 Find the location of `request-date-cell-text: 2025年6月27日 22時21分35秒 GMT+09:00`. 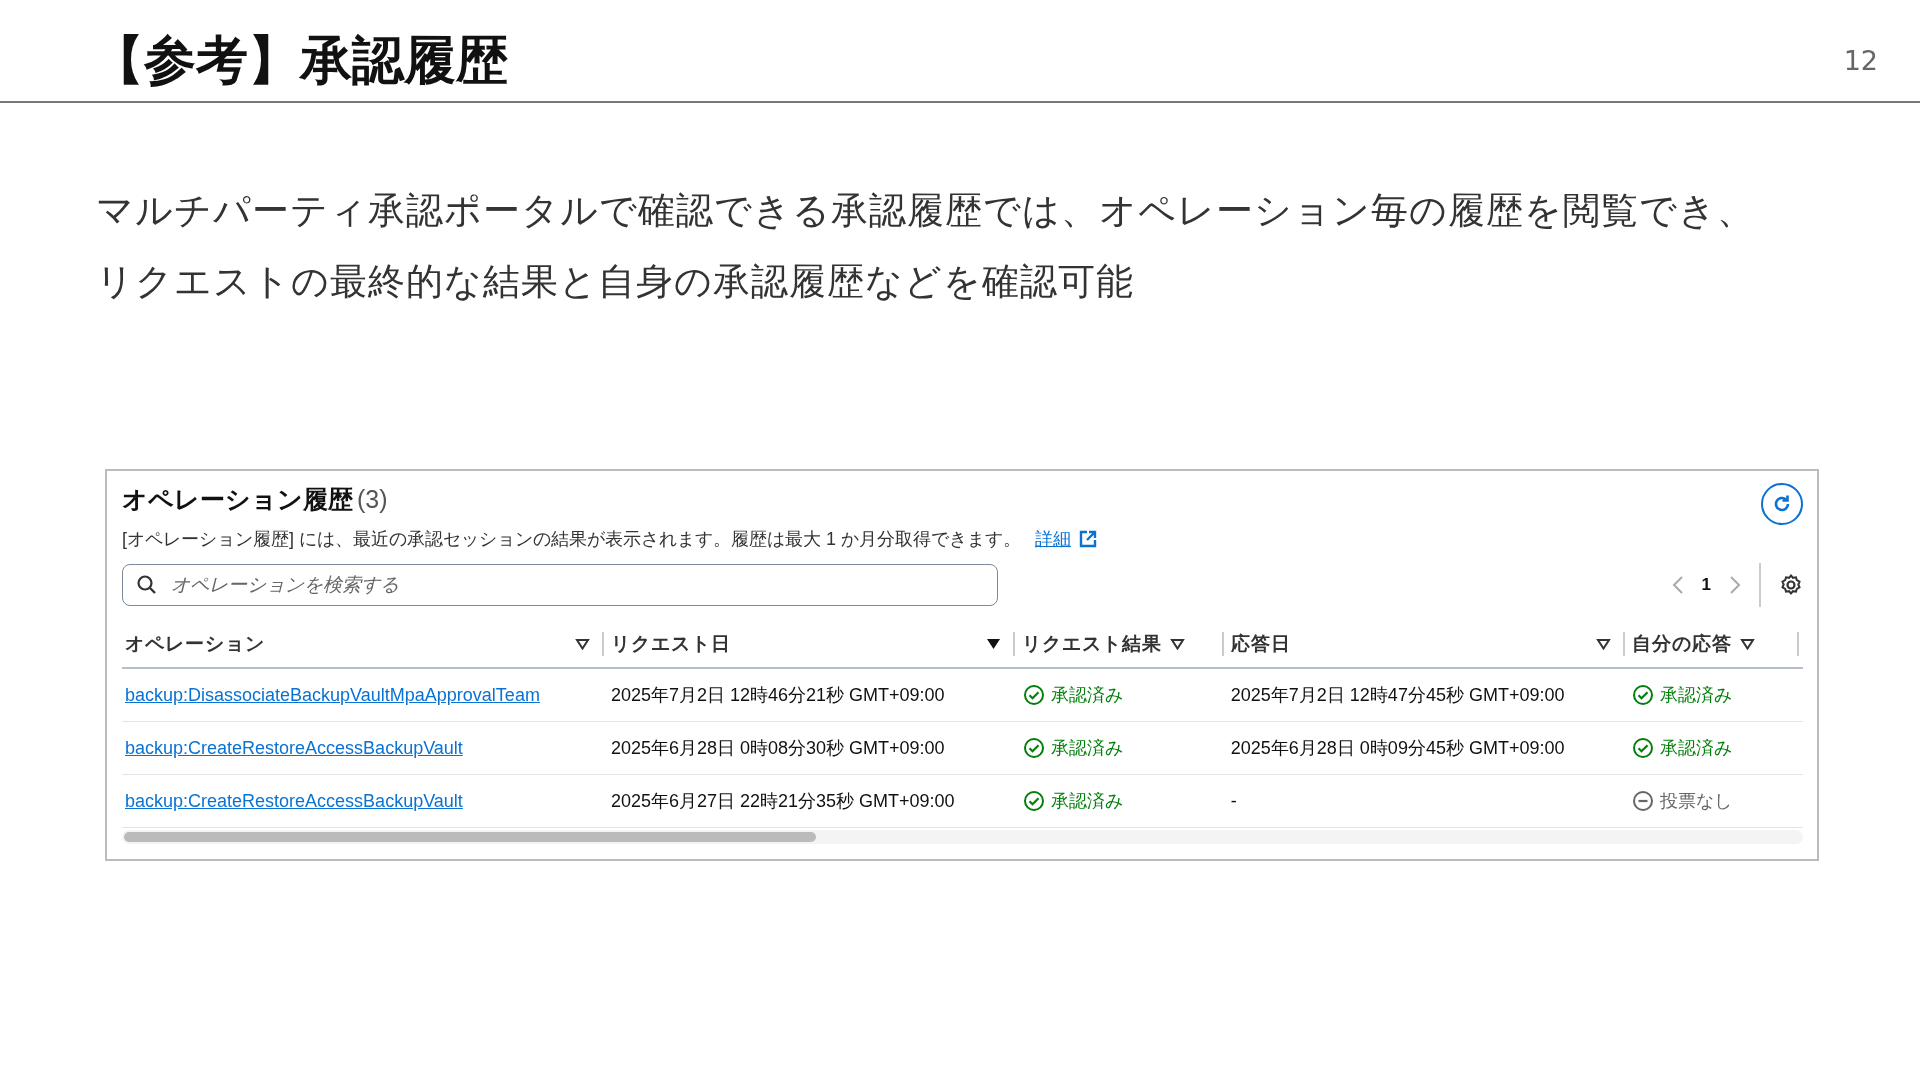

request-date-cell-text: 2025年6月27日 22時21分35秒 GMT+09:00 is located at coordinates (782, 801).